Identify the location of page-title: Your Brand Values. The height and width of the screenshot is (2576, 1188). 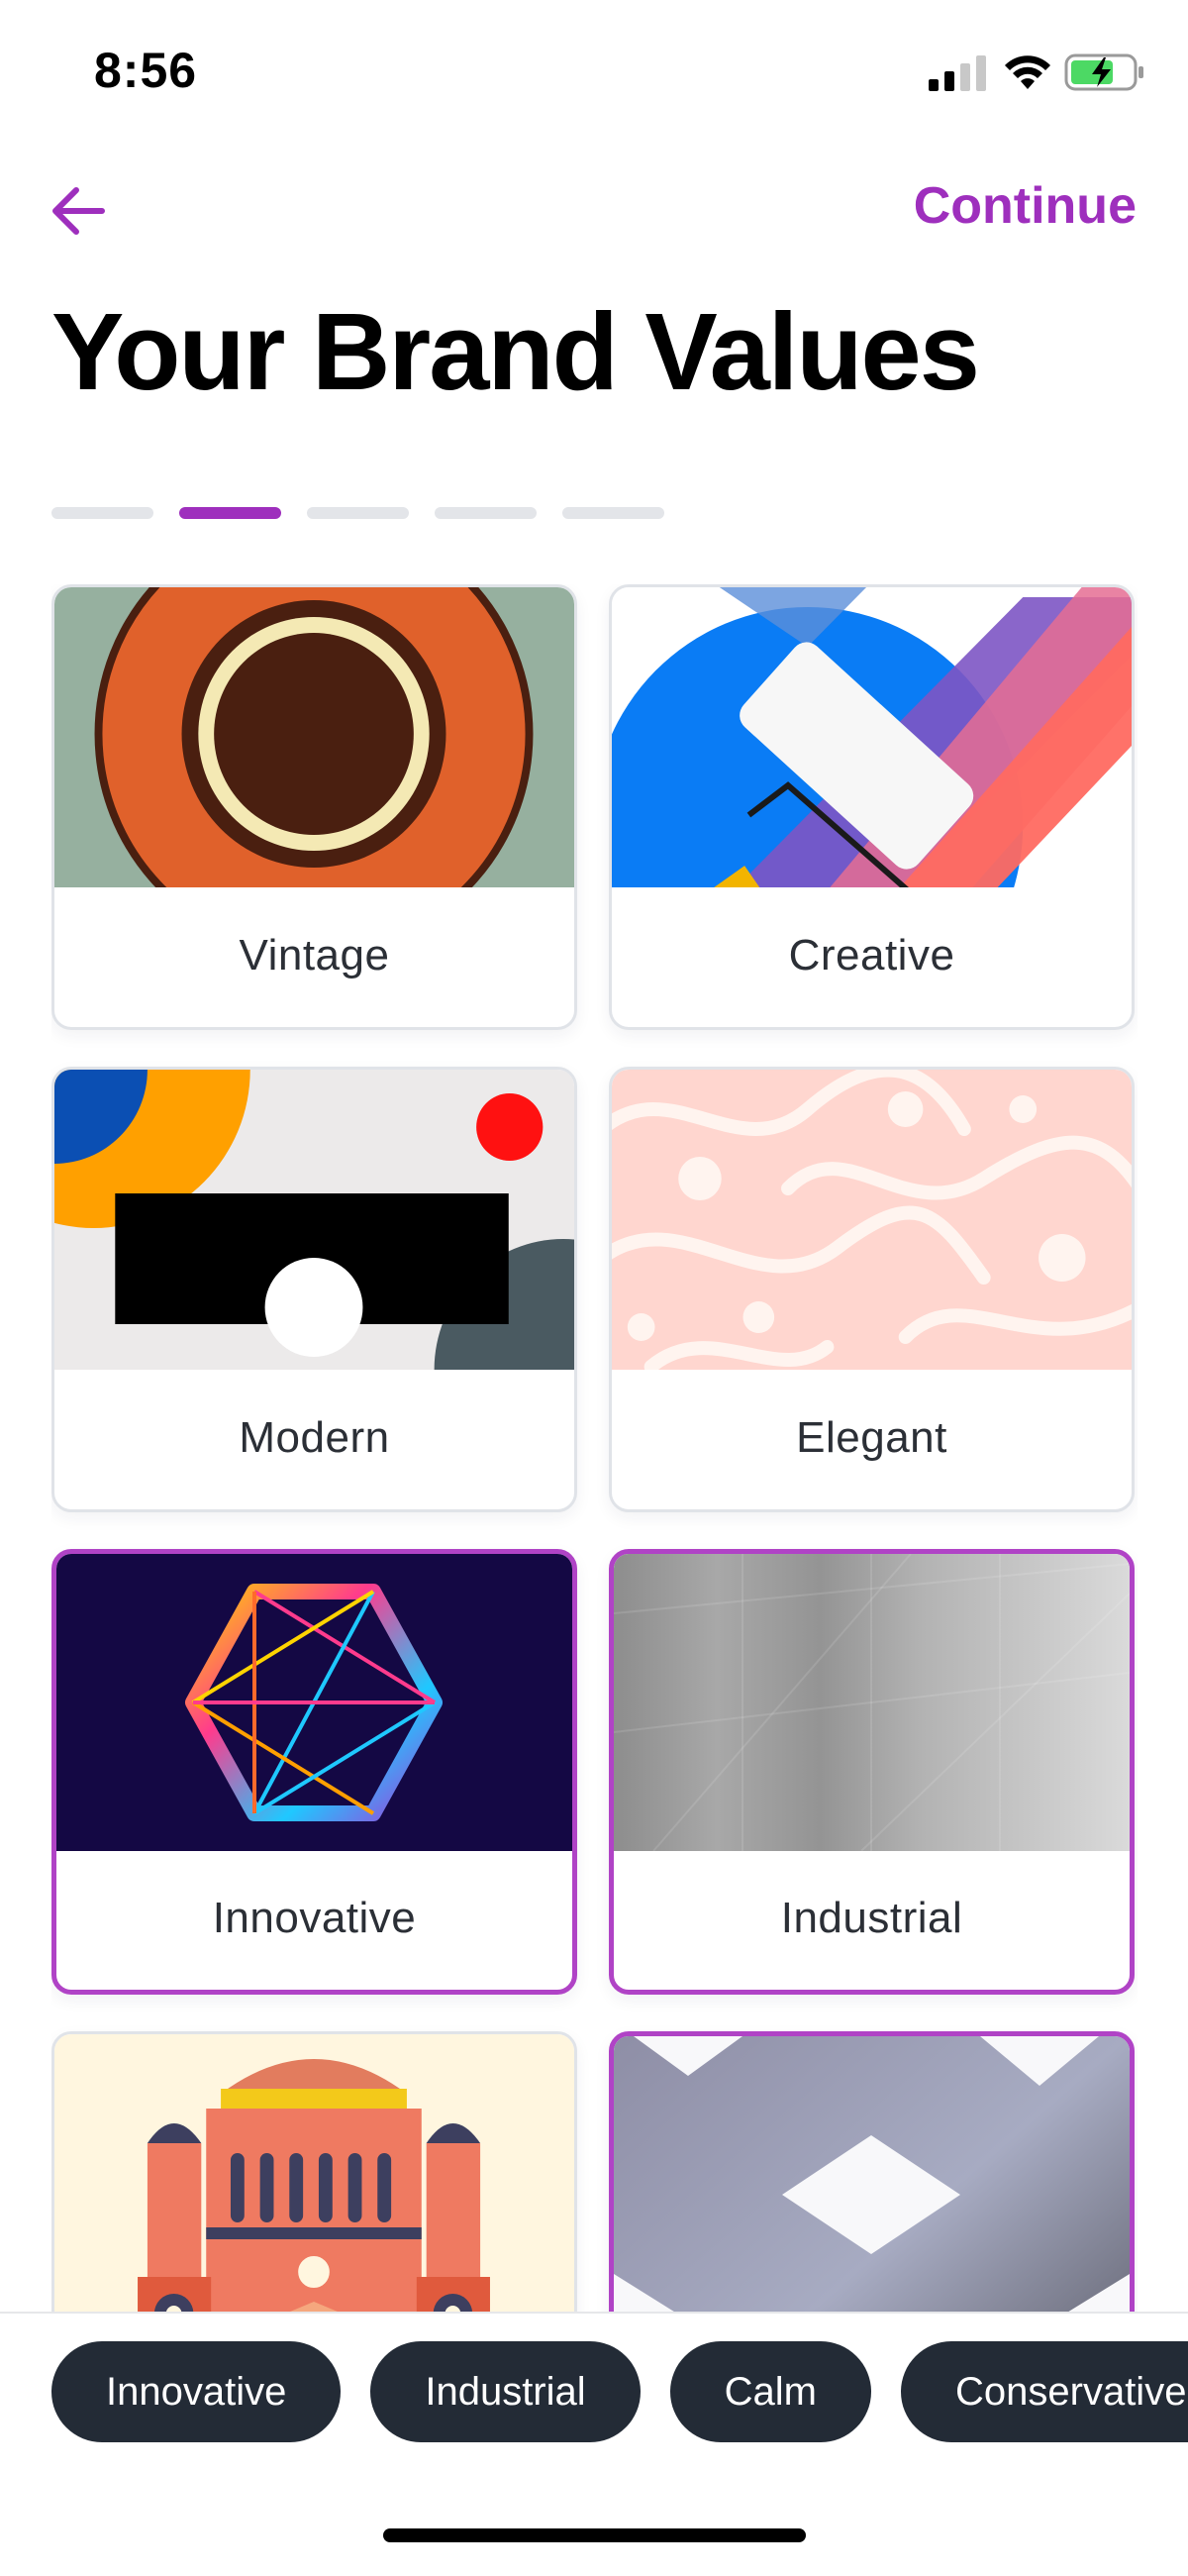
(516, 352).